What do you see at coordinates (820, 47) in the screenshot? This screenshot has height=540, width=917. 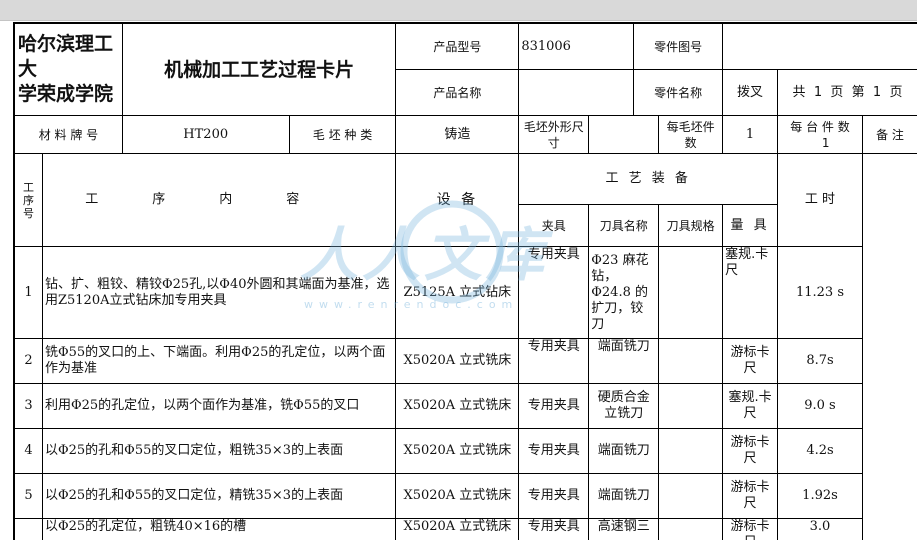 I see `part-drawing-value` at bounding box center [820, 47].